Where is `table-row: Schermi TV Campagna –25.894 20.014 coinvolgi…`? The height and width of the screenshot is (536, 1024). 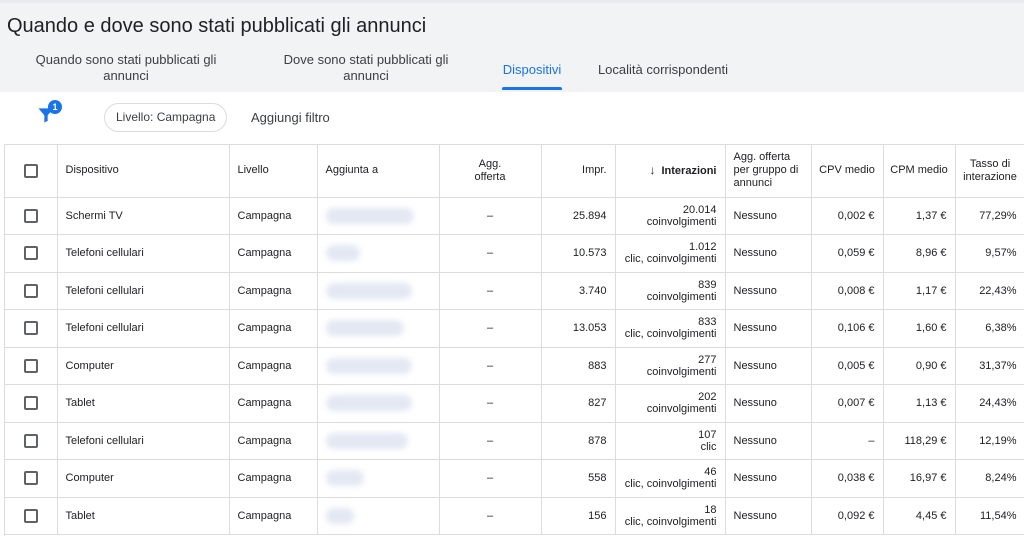
table-row: Schermi TV Campagna –25.894 20.014 coinvolgi… is located at coordinates (514, 216).